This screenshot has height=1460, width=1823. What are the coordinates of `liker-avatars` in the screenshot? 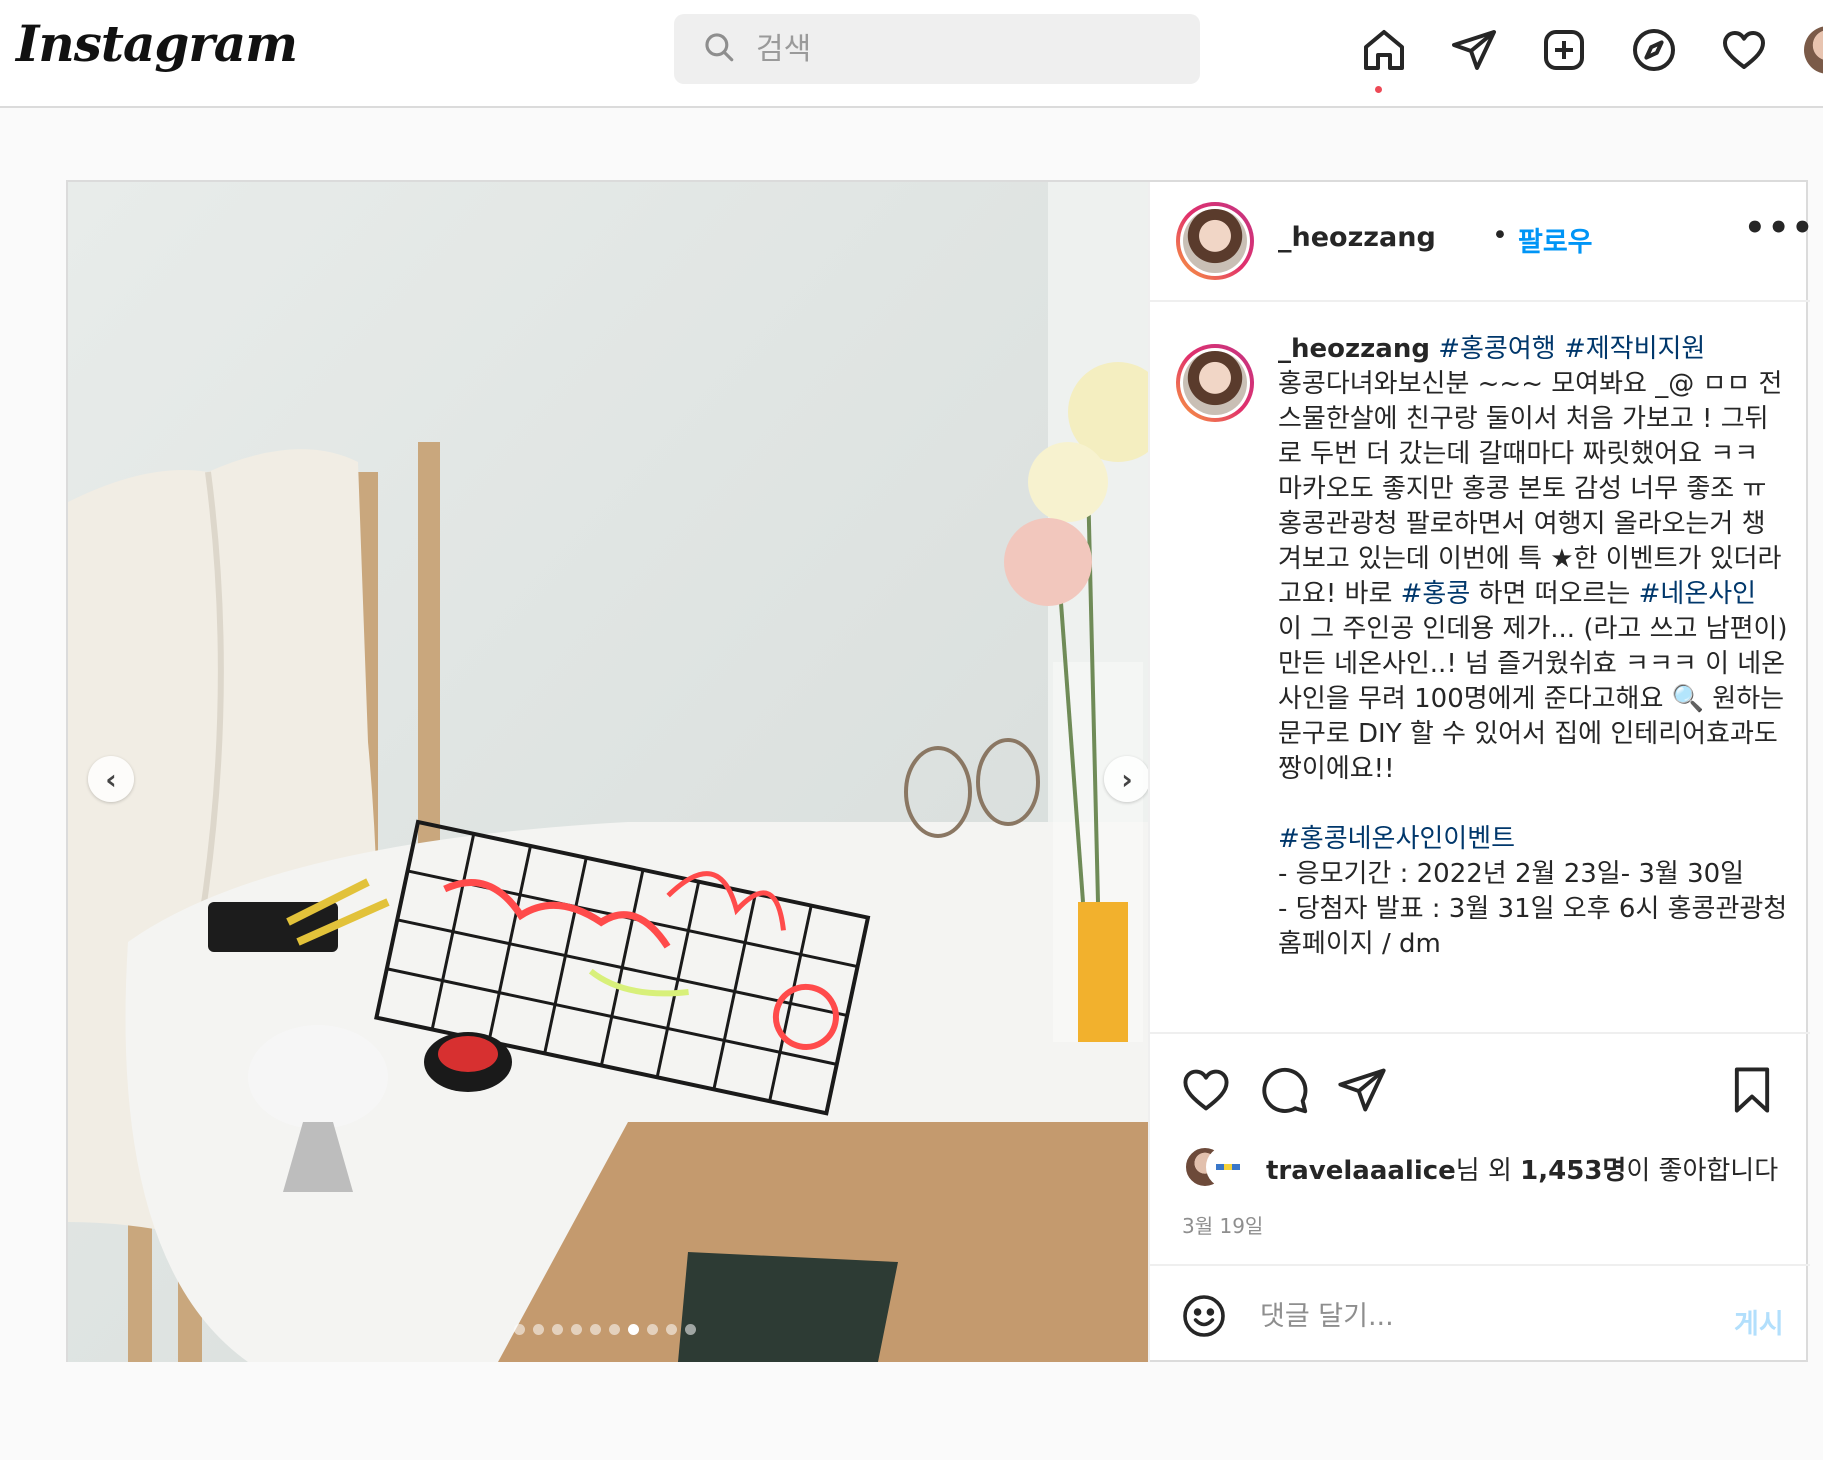 It's located at (1216, 1168).